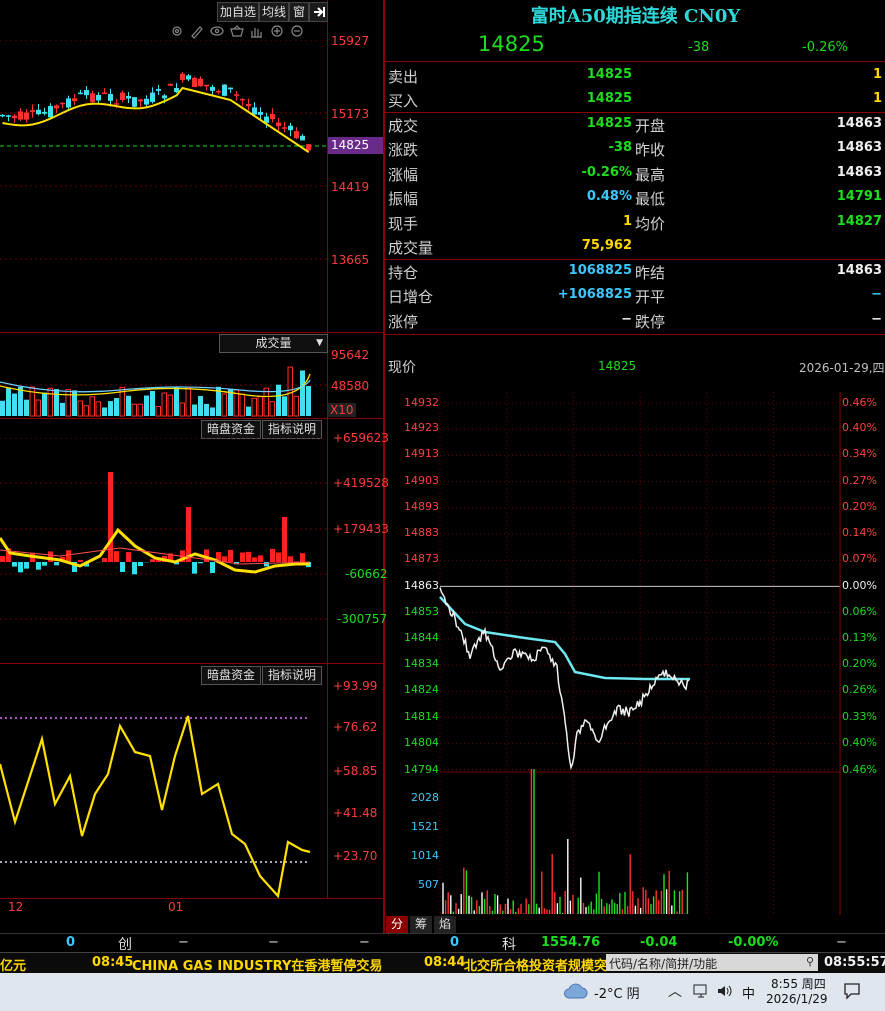 The width and height of the screenshot is (885, 1011). What do you see at coordinates (273, 942) in the screenshot?
I see `status-dash-2: −` at bounding box center [273, 942].